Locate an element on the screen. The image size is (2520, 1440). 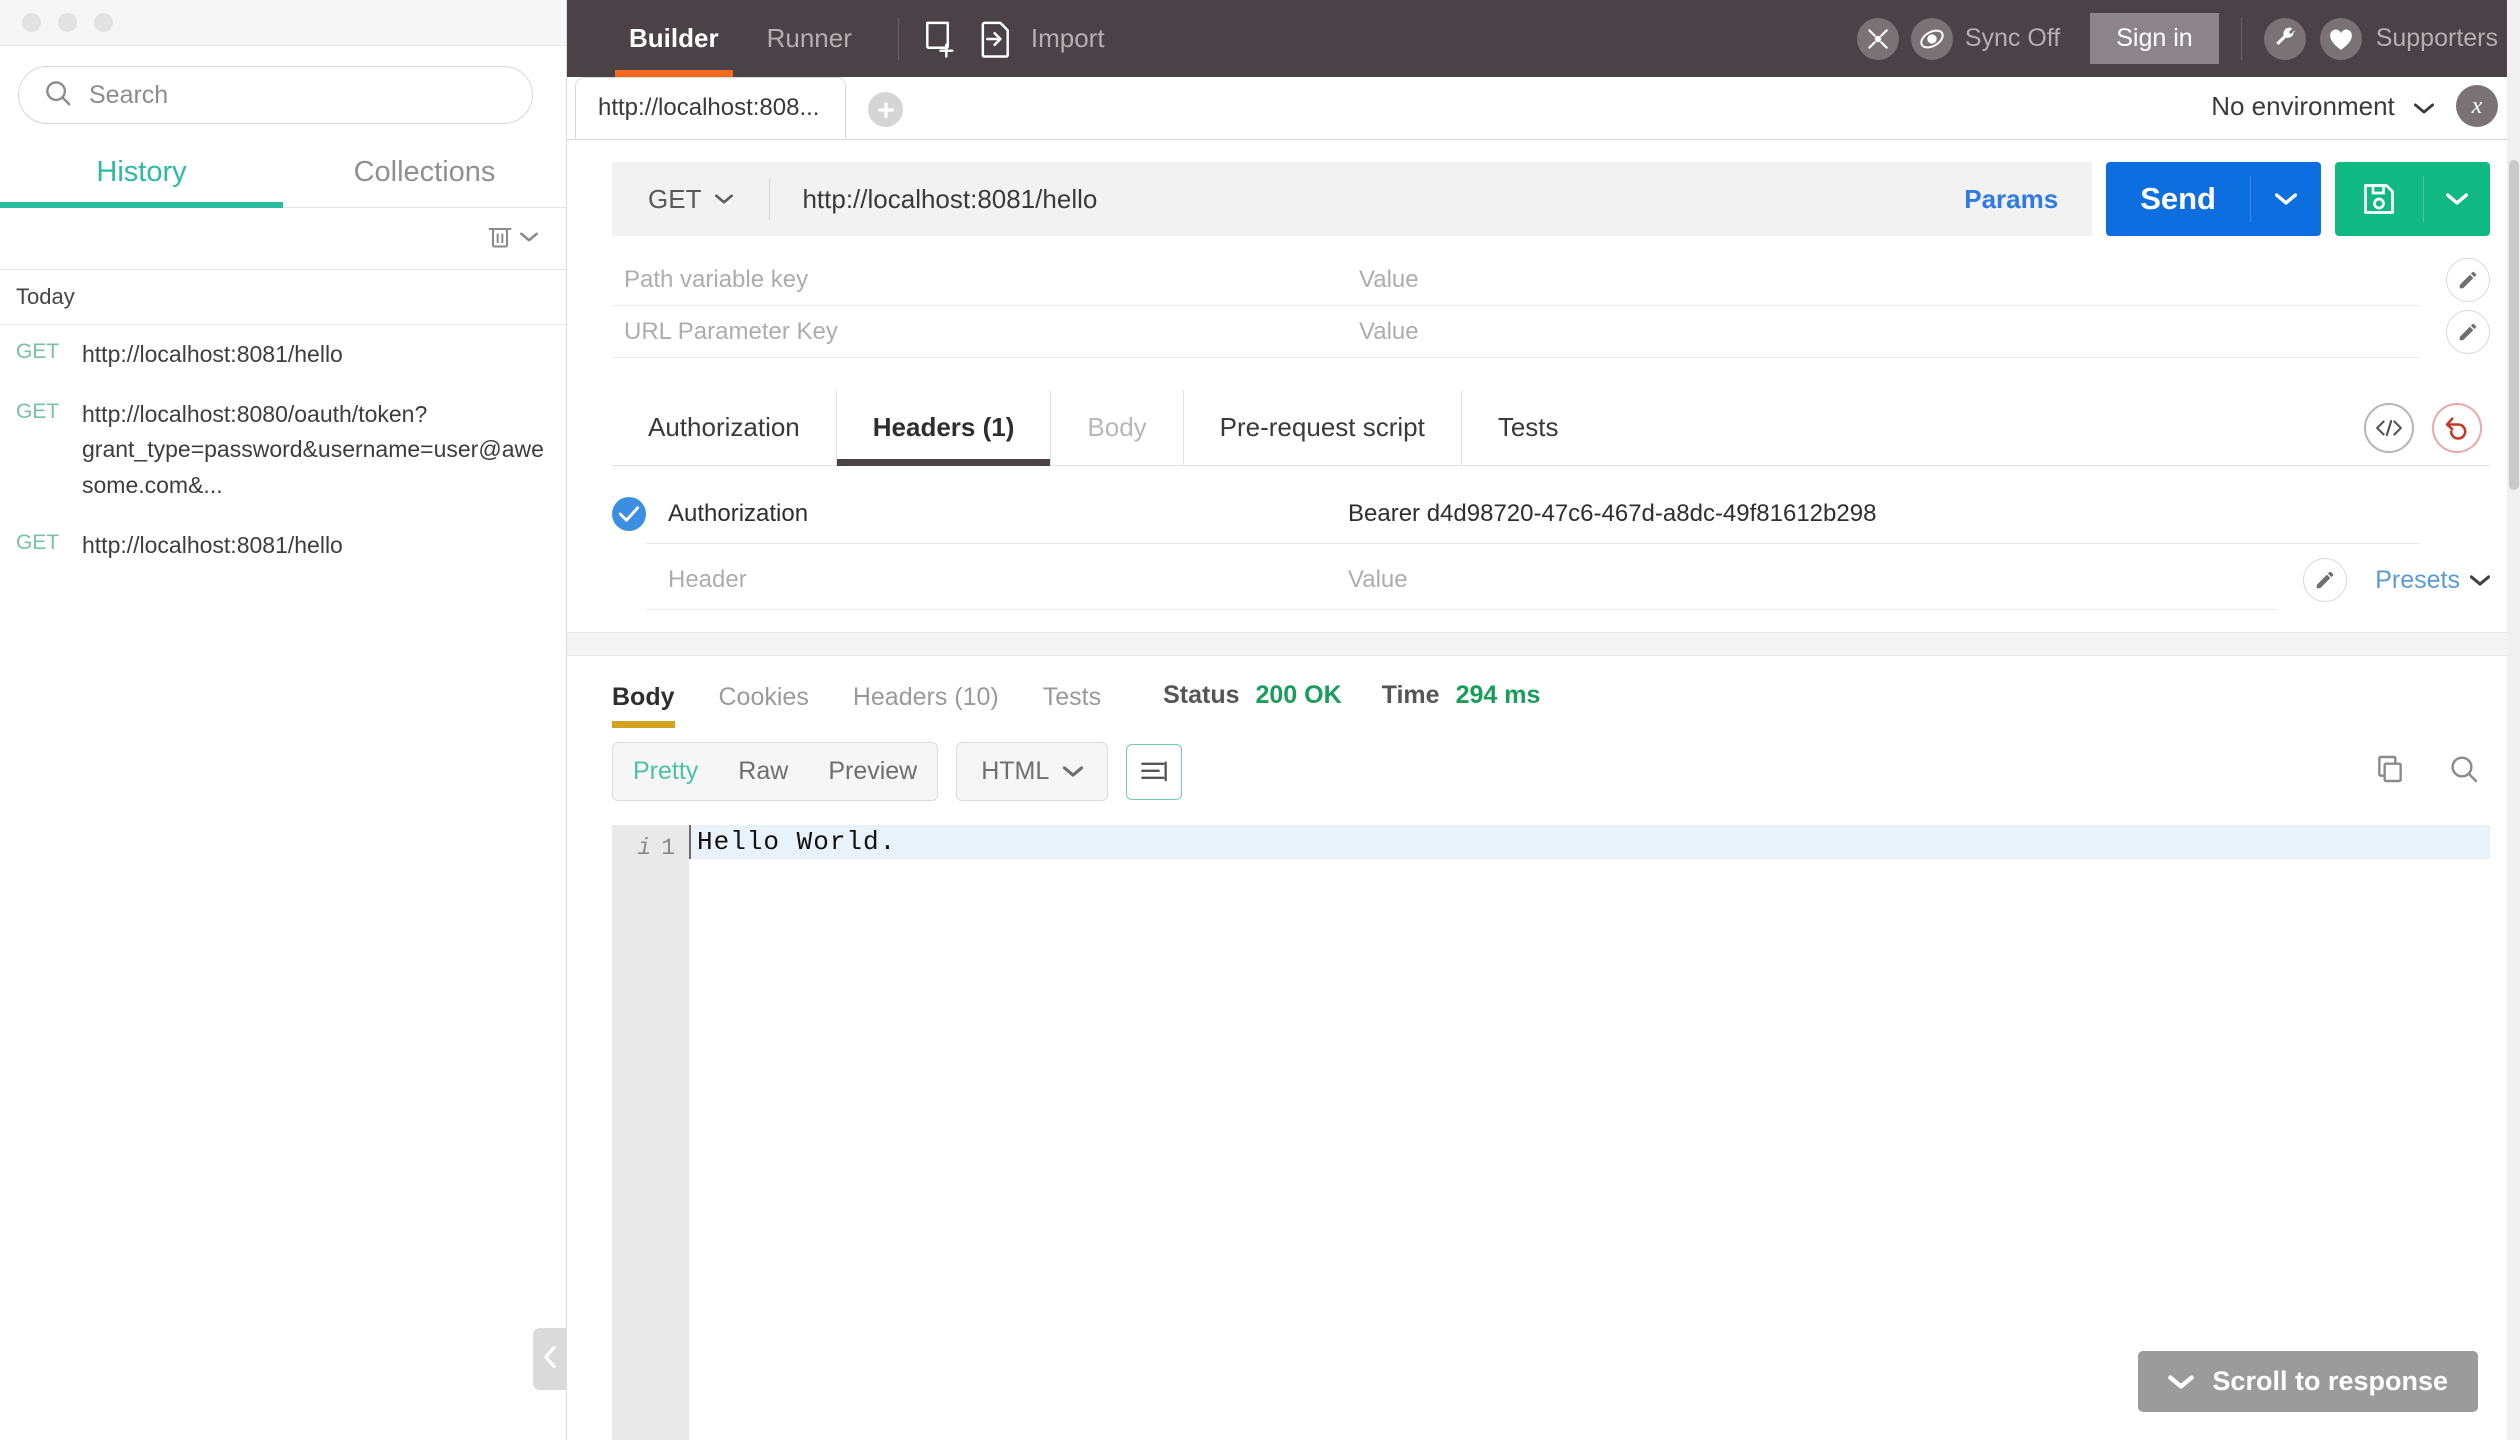
params-button: Params is located at coordinates (2011, 199).